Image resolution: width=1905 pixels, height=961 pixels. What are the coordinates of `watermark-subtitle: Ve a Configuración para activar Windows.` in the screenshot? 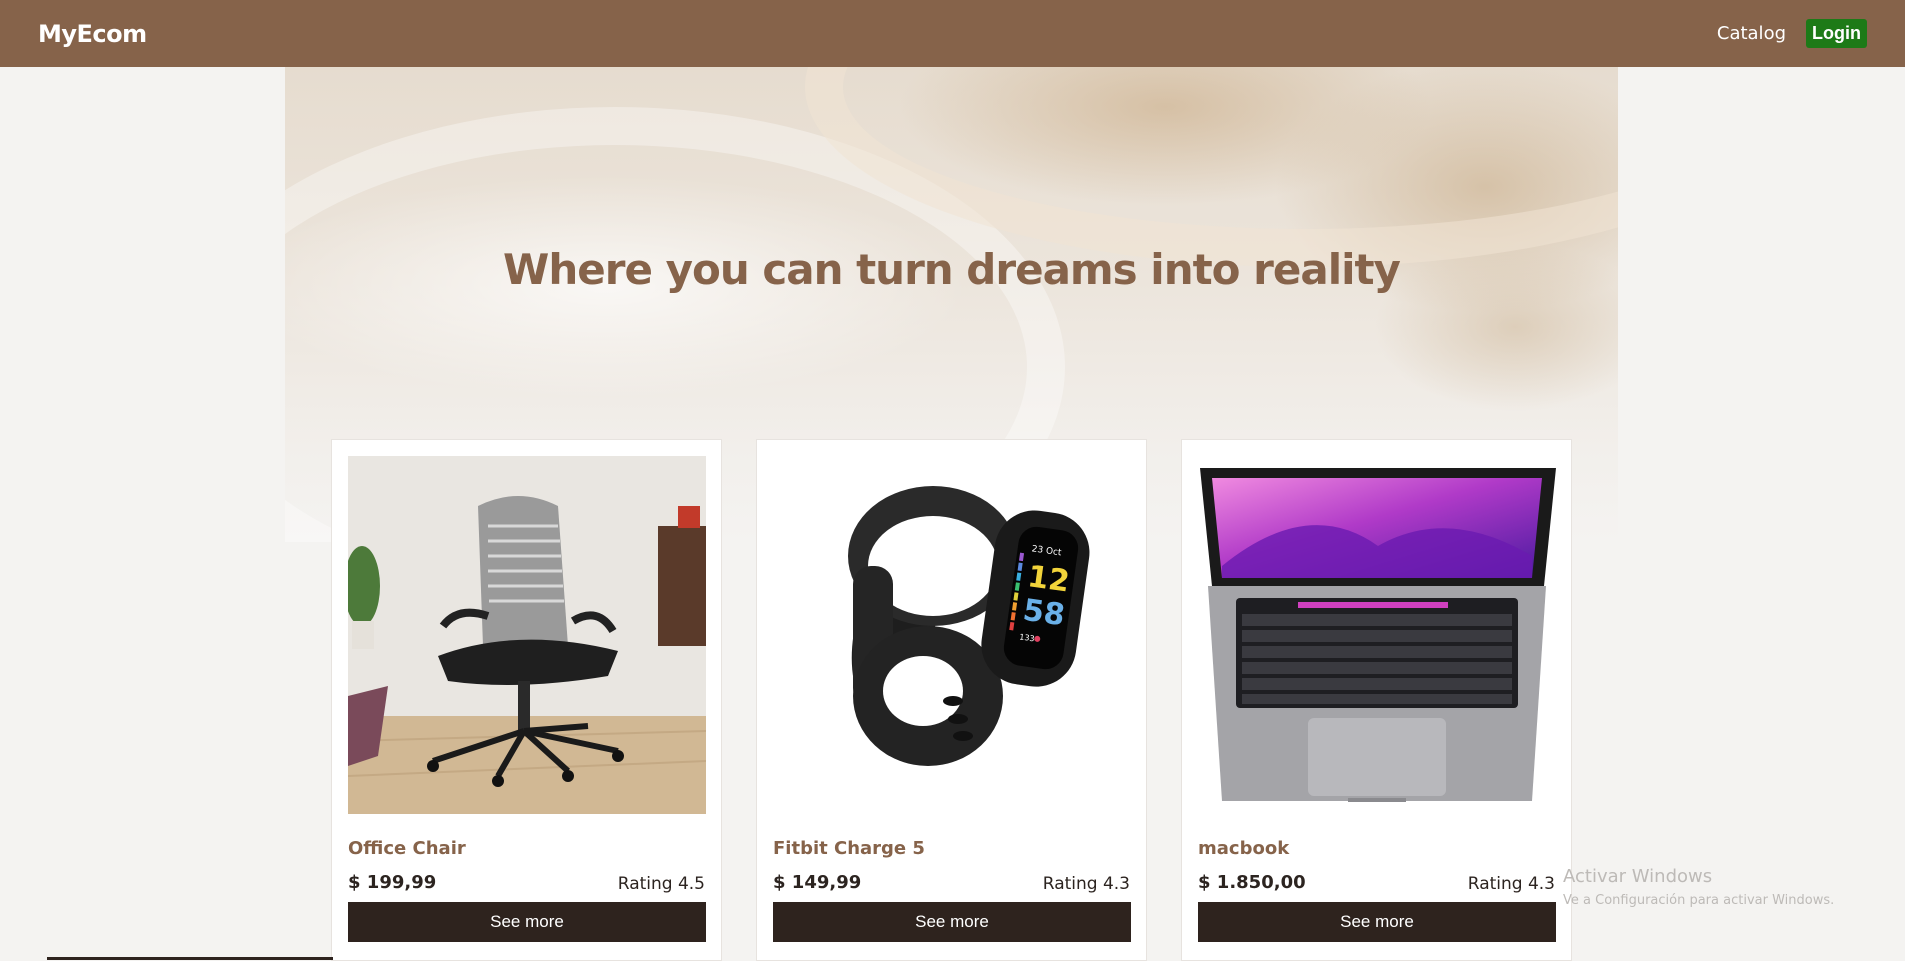 It's located at (1699, 900).